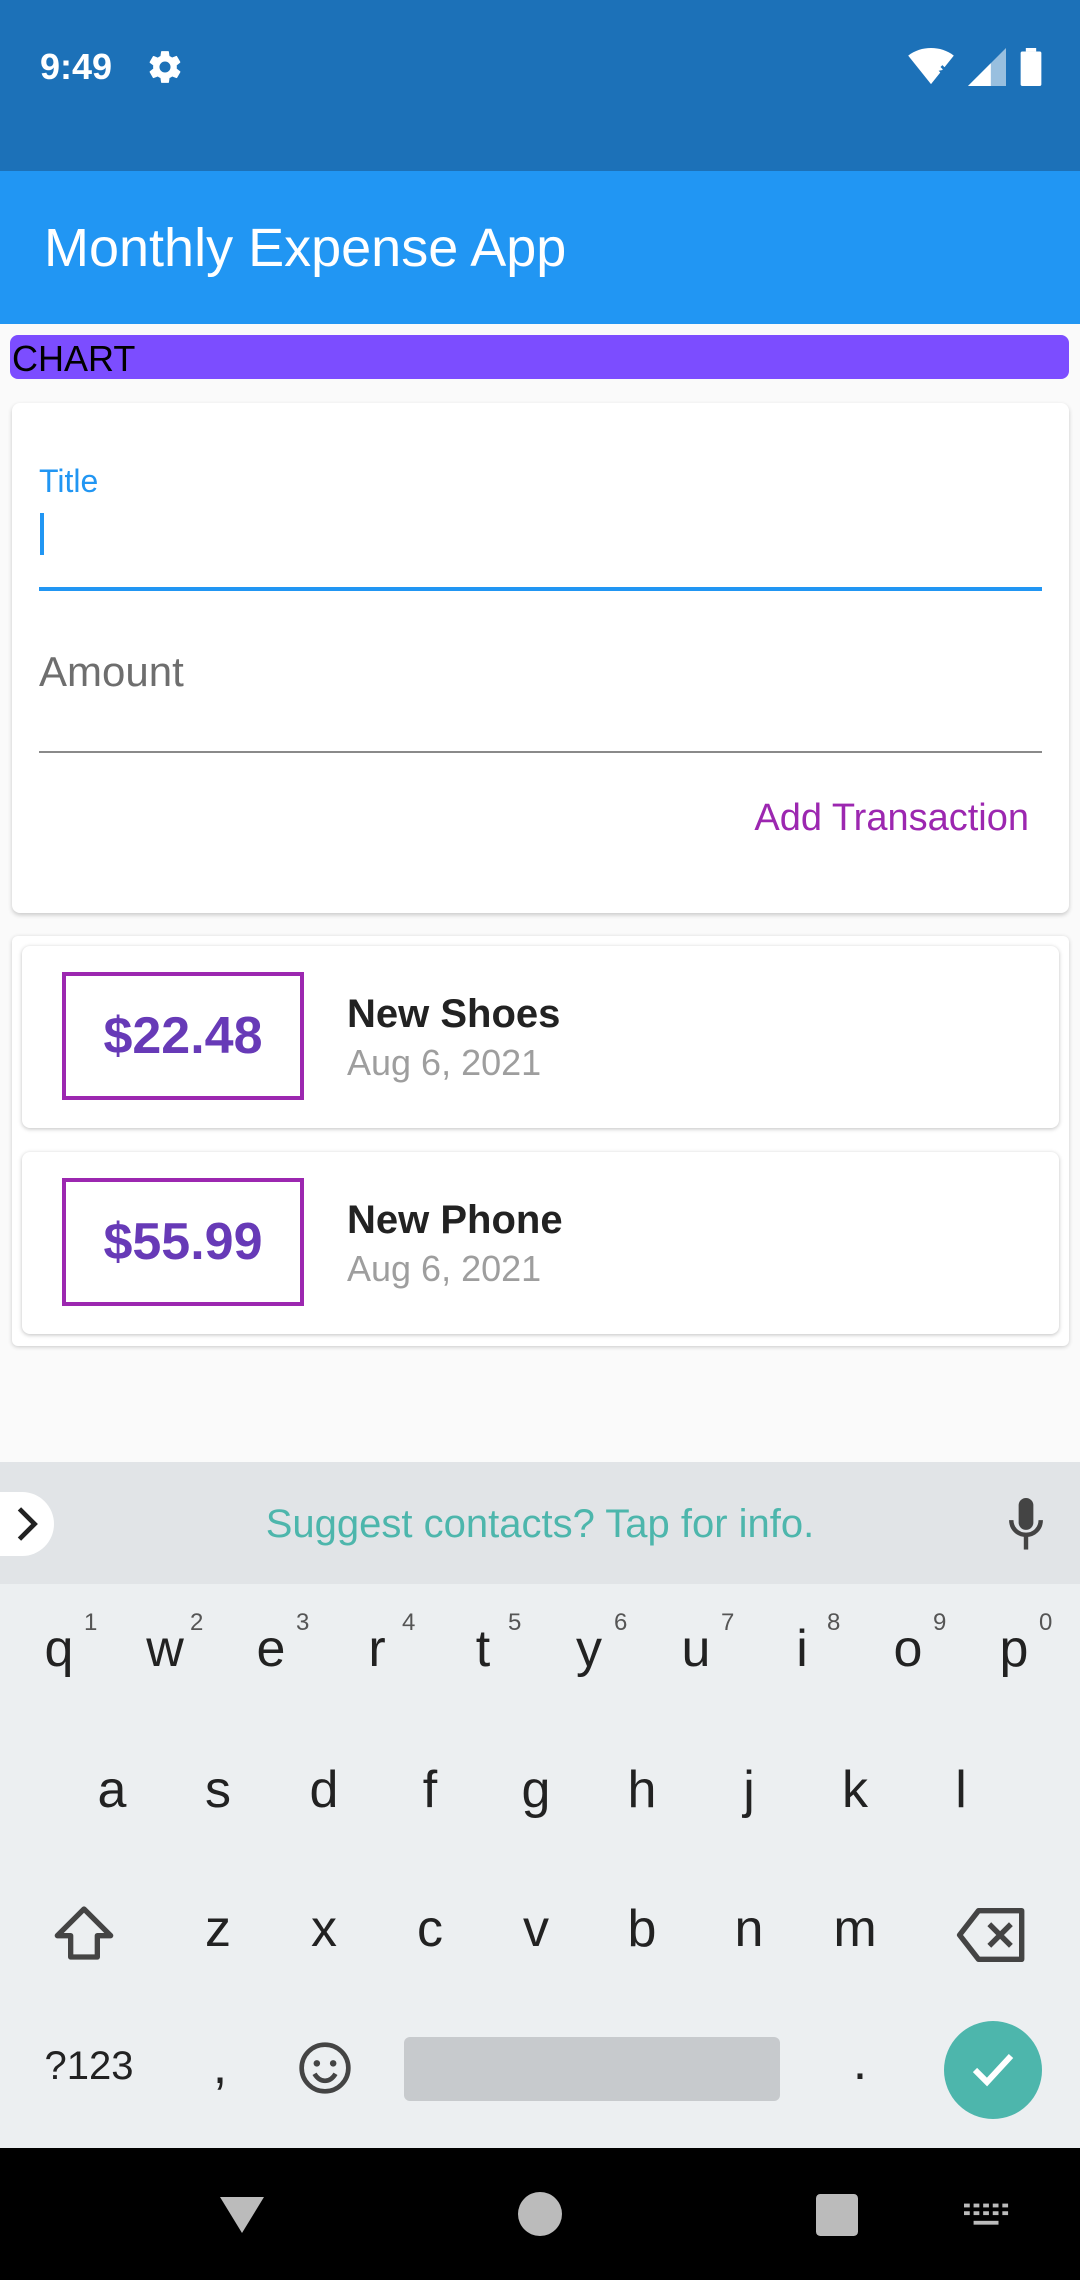 The height and width of the screenshot is (2280, 1080). I want to click on space-key, so click(592, 2069).